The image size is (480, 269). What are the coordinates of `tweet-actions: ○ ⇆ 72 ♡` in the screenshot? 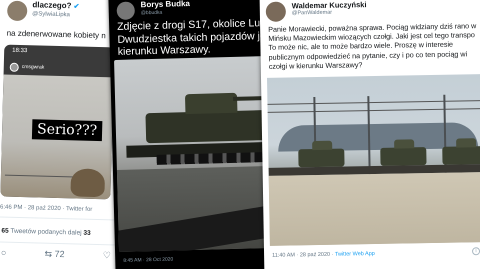 It's located at (56, 255).